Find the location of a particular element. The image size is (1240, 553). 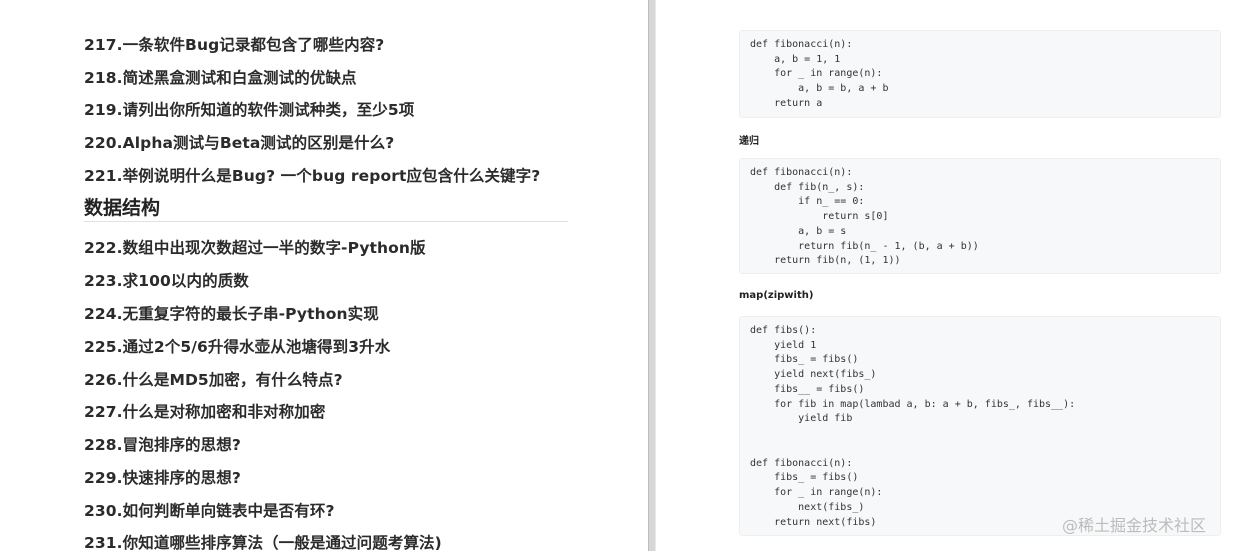

code-line: fibs__ = fibs() is located at coordinates (807, 389).